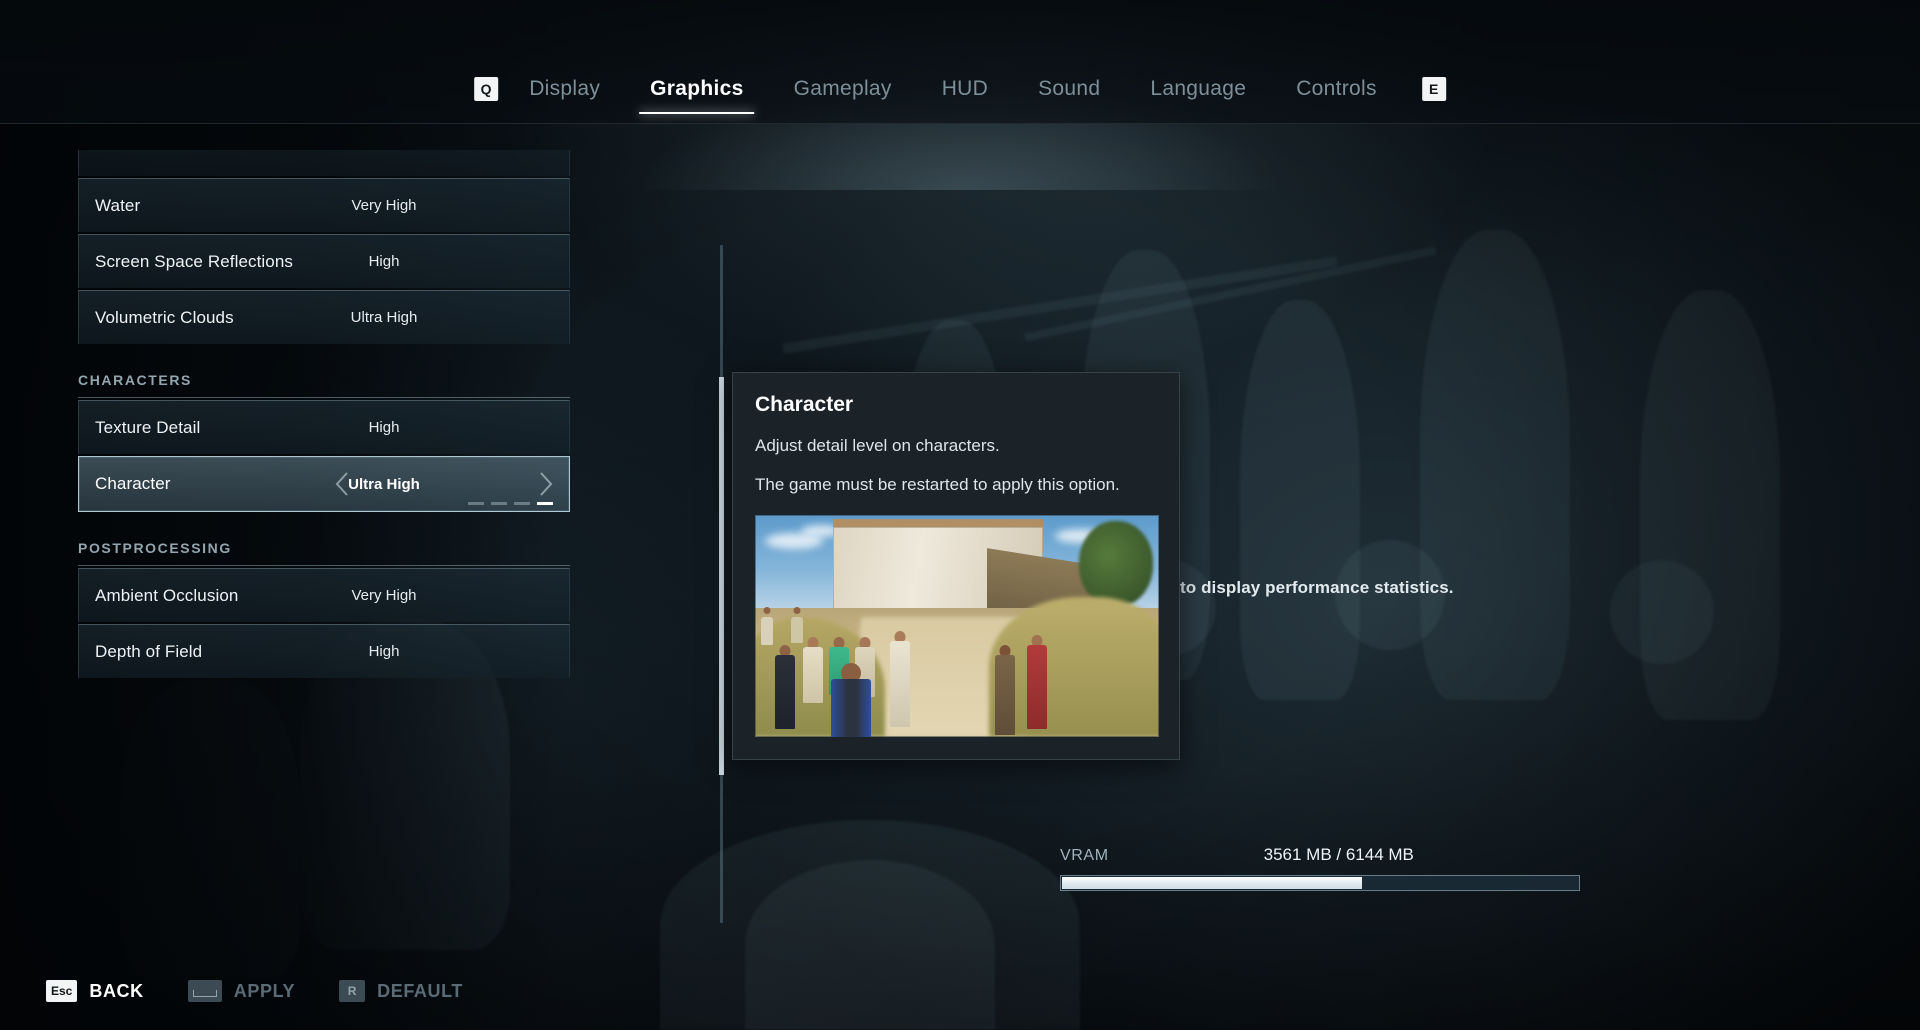 This screenshot has width=1920, height=1030. What do you see at coordinates (1198, 89) in the screenshot?
I see `tab-language: Language` at bounding box center [1198, 89].